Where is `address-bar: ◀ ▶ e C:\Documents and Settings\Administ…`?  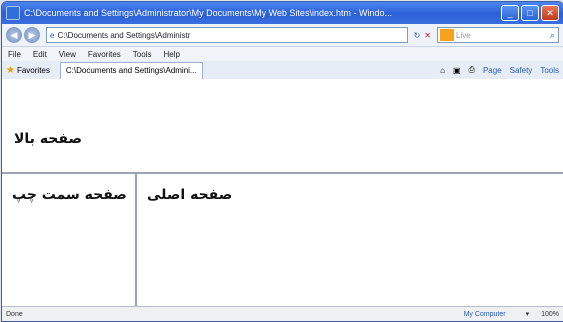 address-bar: ◀ ▶ e C:\Documents and Settings\Administ… is located at coordinates (282, 35).